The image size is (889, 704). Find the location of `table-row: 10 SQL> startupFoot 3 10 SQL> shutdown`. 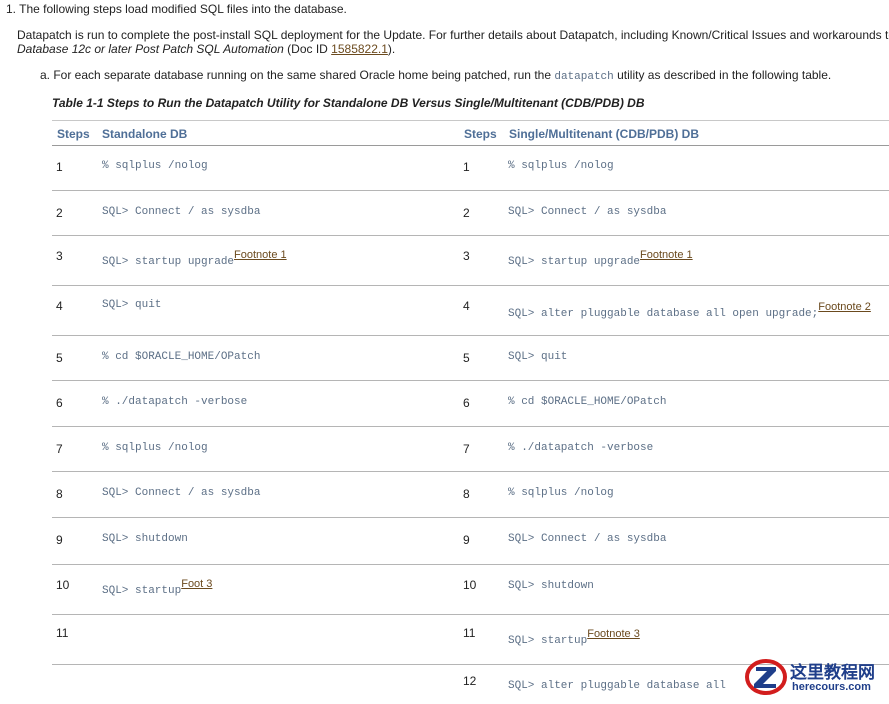

table-row: 10 SQL> startupFoot 3 10 SQL> shutdown is located at coordinates (470, 589).